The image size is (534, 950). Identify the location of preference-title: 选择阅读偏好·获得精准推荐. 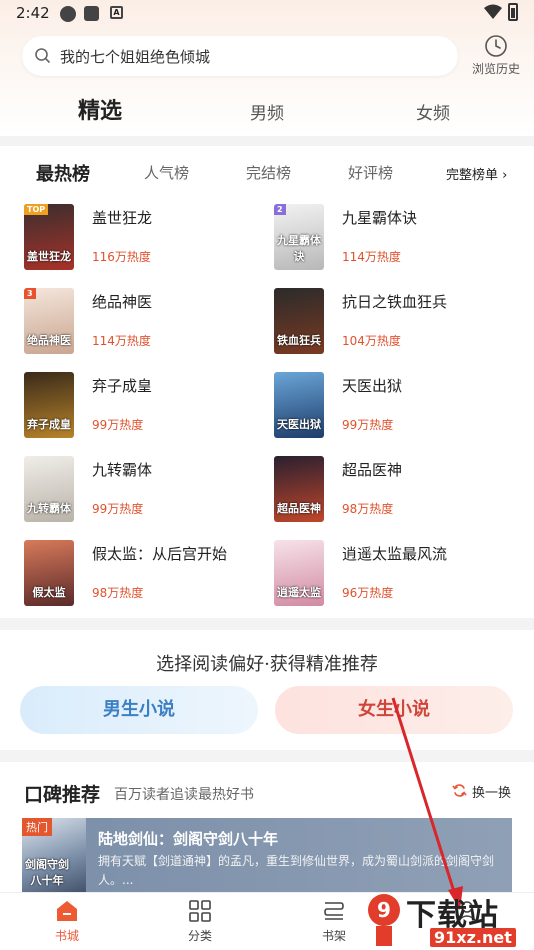
(267, 664).